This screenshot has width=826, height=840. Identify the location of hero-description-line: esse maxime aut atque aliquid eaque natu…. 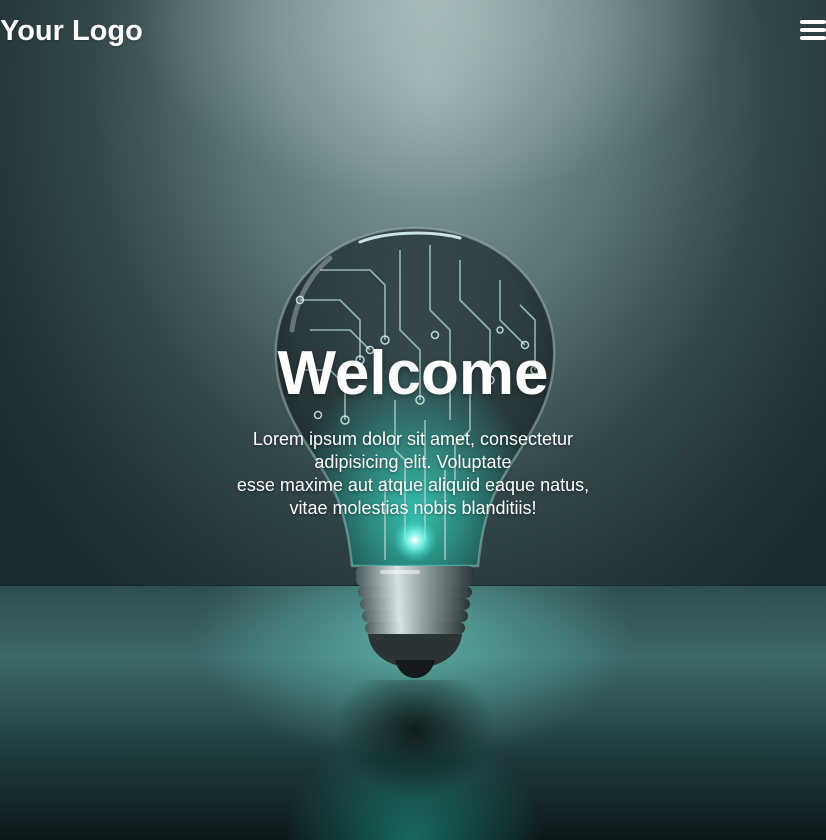
(413, 485).